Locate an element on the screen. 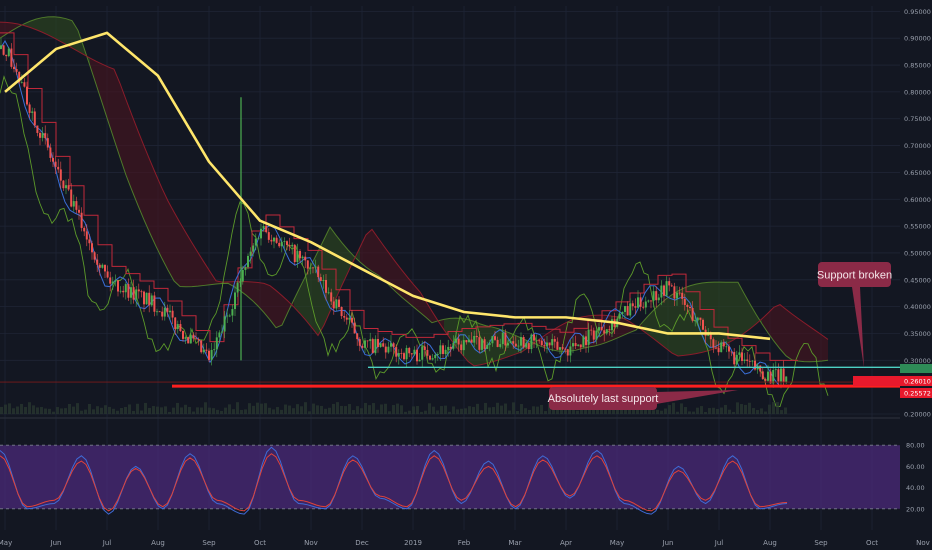 This screenshot has height=550, width=932. y-tick-label: 0.50000 is located at coordinates (917, 253).